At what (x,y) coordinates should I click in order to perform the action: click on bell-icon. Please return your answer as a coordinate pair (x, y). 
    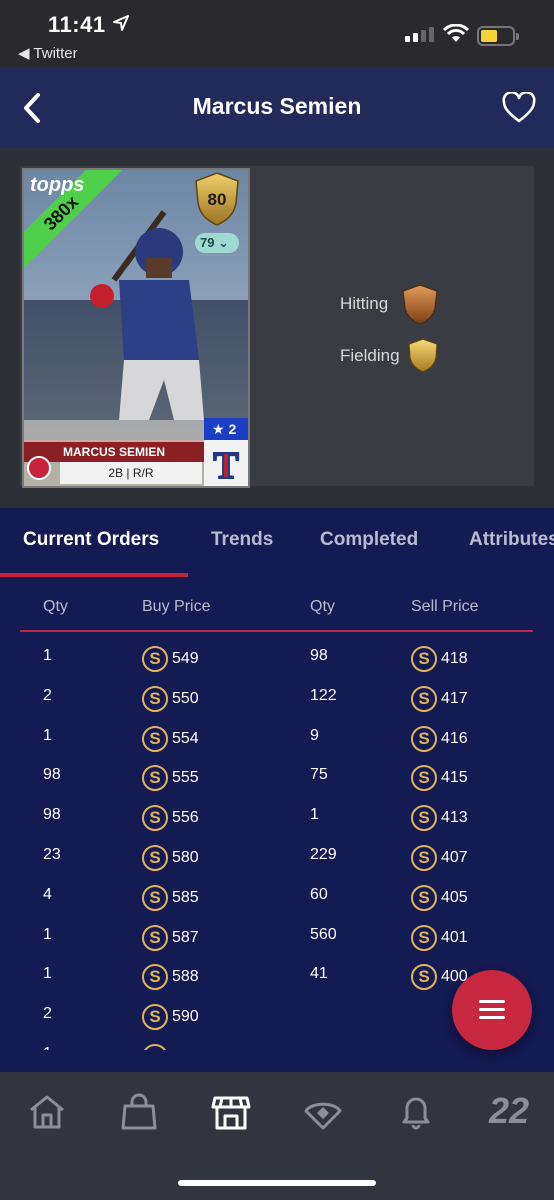
    Looking at the image, I should click on (416, 1112).